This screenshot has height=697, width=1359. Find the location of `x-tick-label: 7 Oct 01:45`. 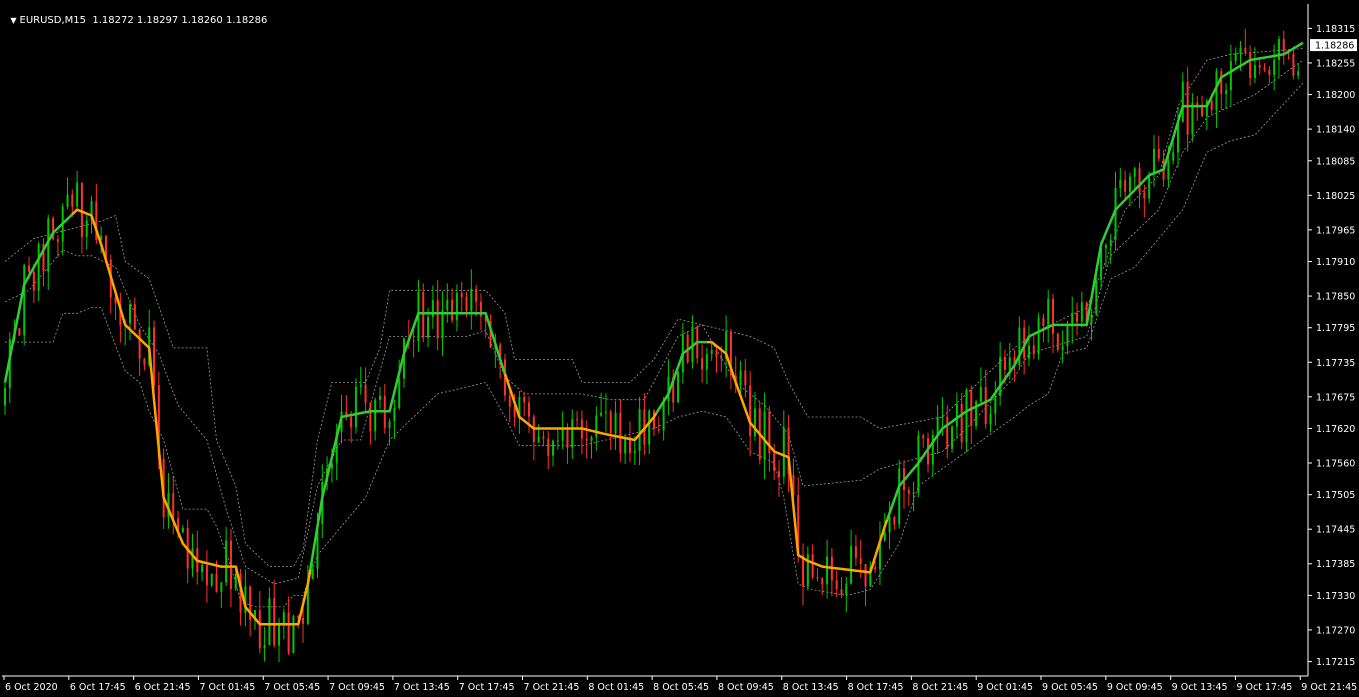

x-tick-label: 7 Oct 01:45 is located at coordinates (227, 687).